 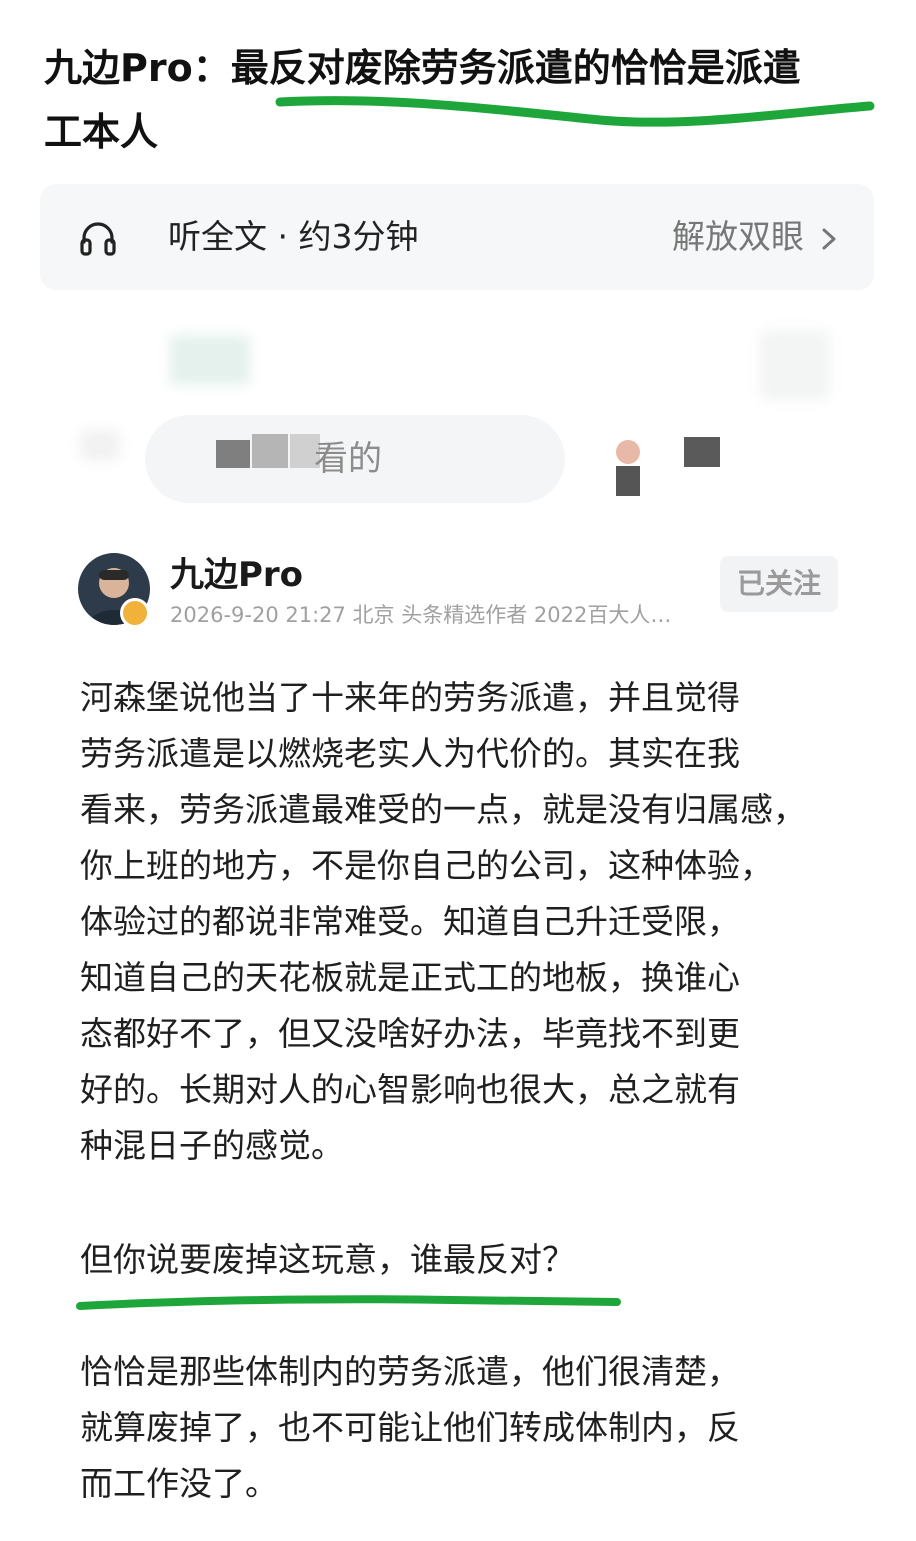 I want to click on paragraph-line: 恰恰是那些体制内的劳务派遣，他们很清楚，, so click(x=410, y=1371).